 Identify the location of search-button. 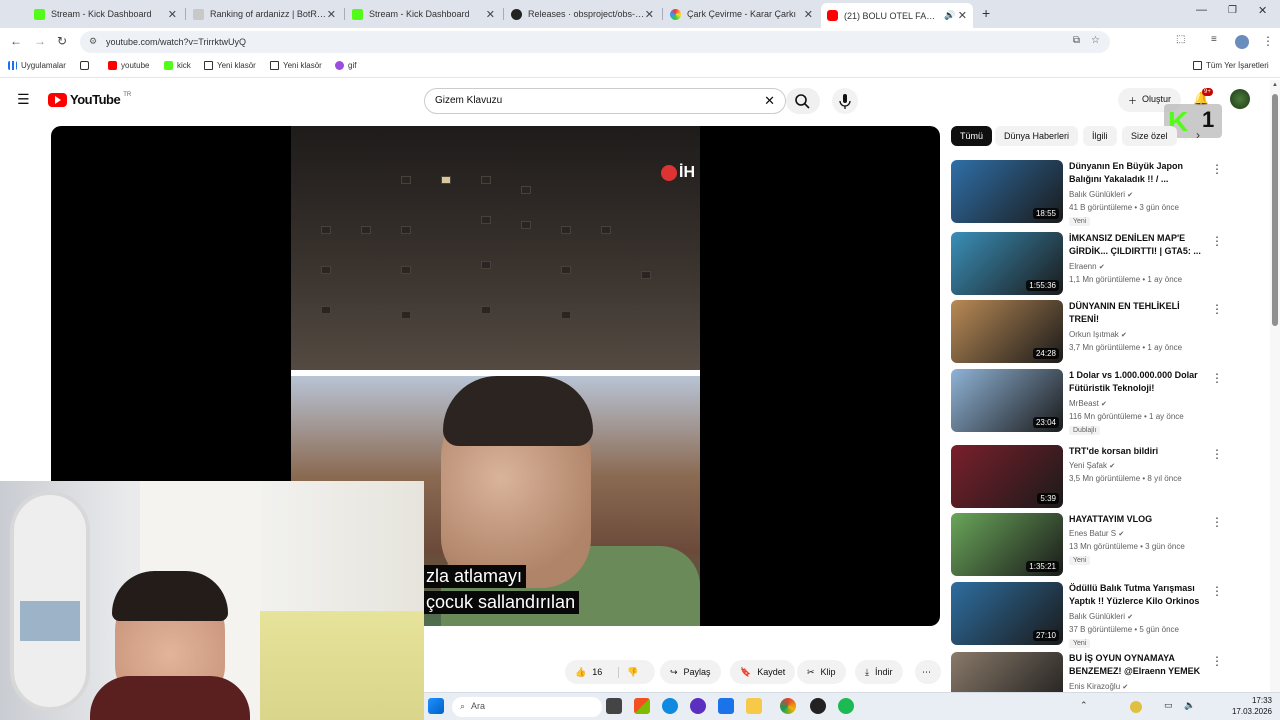
(803, 101).